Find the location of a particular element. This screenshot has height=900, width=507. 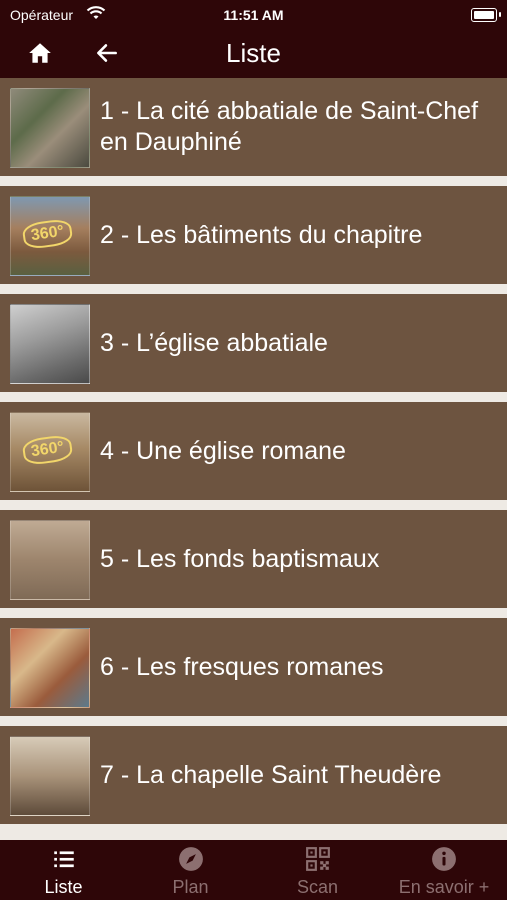

buildings-thumbnail: 360° is located at coordinates (50, 236).